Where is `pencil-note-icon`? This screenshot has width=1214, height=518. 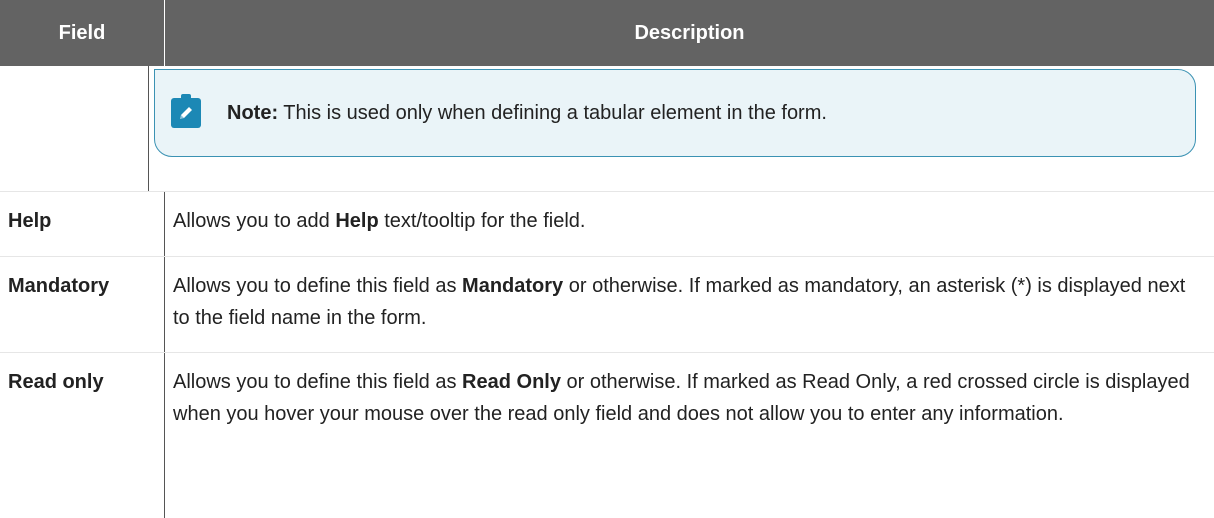
pencil-note-icon is located at coordinates (186, 111).